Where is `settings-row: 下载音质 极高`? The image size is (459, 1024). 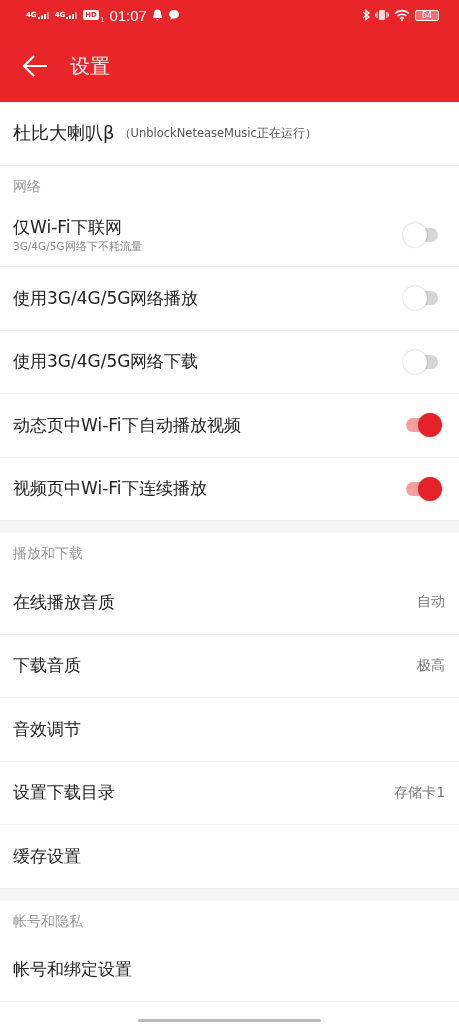 settings-row: 下载音质 极高 is located at coordinates (229, 666).